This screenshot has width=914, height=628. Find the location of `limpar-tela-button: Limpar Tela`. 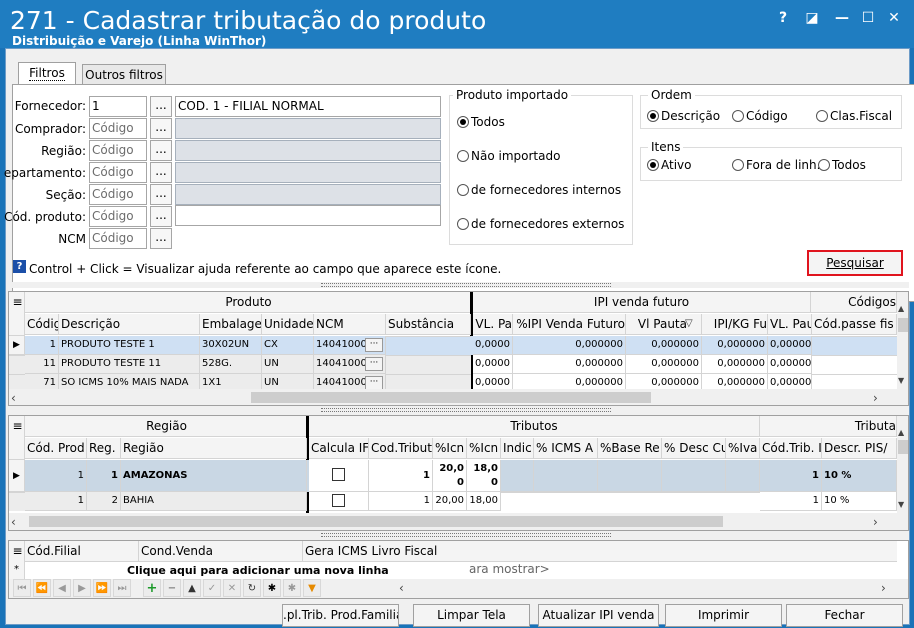

limpar-tela-button: Limpar Tela is located at coordinates (471, 615).